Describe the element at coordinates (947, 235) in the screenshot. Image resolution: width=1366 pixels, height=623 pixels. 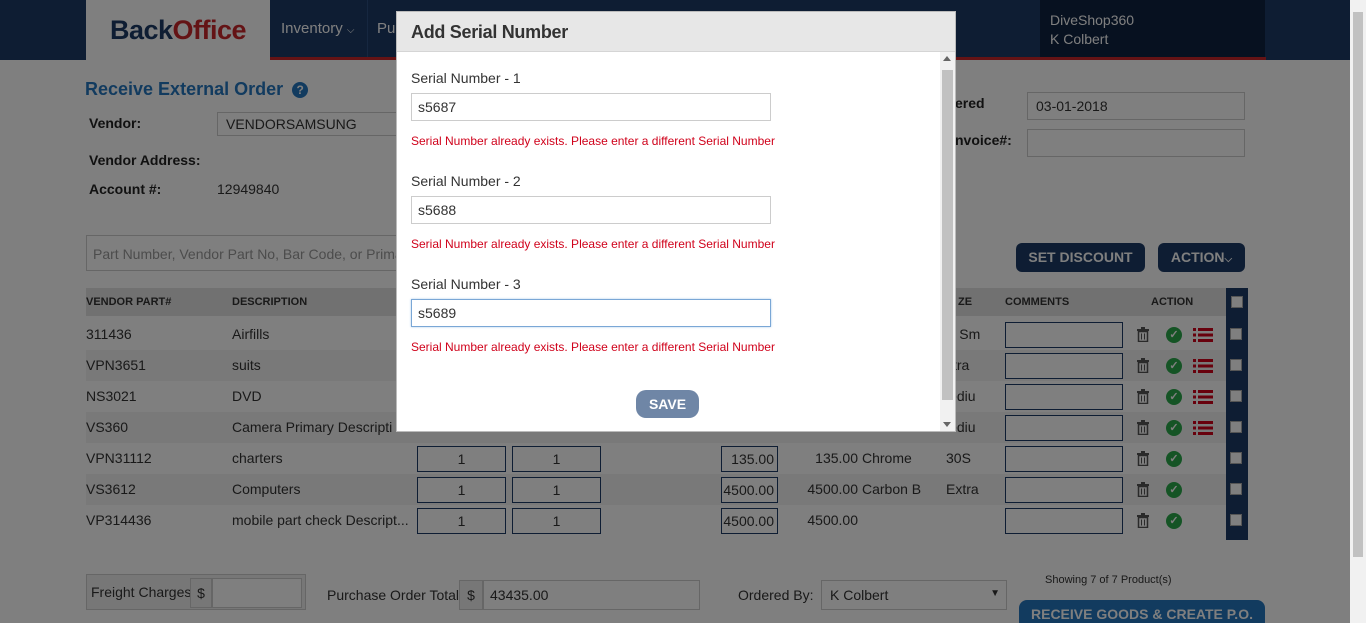
I see `dialog-scrollbar-thumb` at that location.